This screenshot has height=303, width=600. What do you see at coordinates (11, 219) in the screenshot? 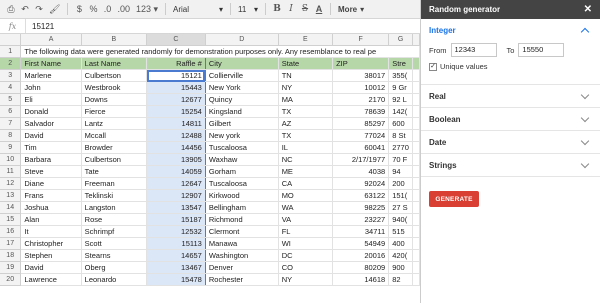
I see `row-header: 15` at bounding box center [11, 219].